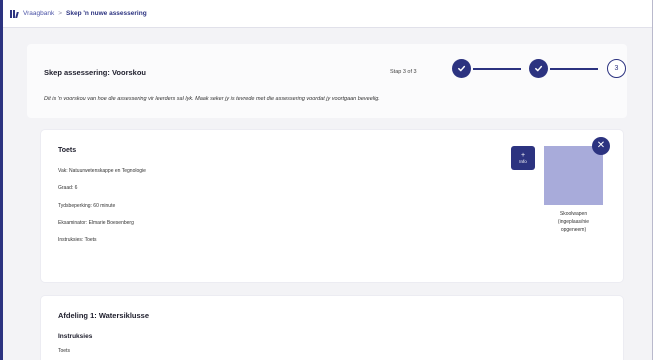  I want to click on close-icon: ✕, so click(601, 145).